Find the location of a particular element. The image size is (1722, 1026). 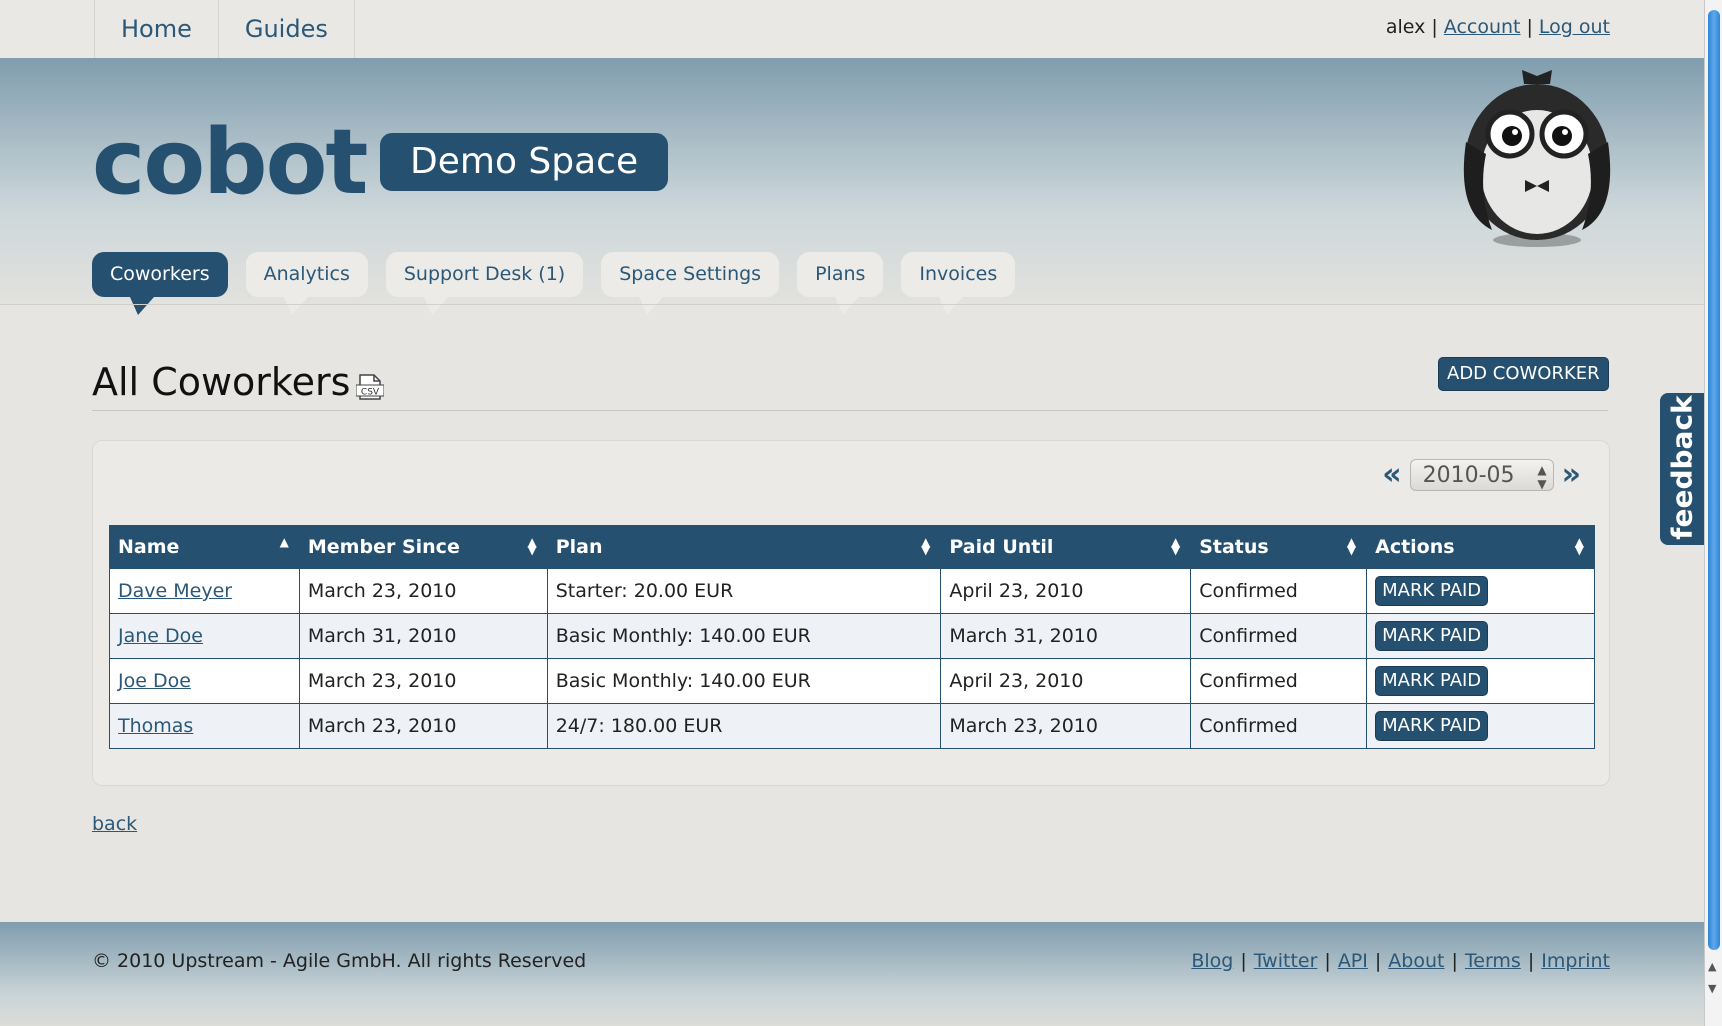

month-select: 2010-05 ▲ ▼ is located at coordinates (1481, 475).